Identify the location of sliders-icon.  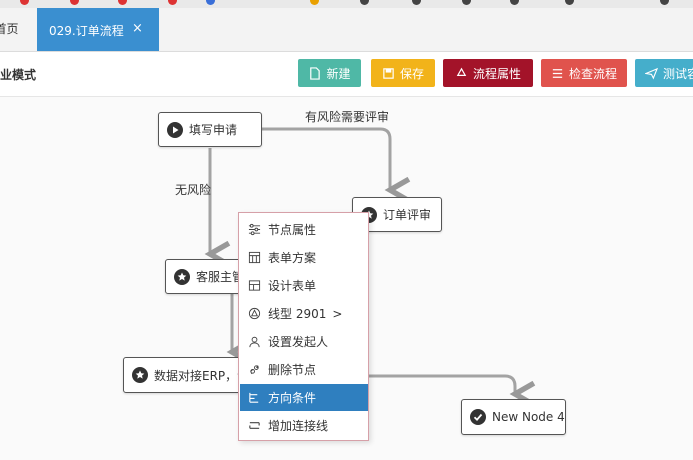
(254, 229).